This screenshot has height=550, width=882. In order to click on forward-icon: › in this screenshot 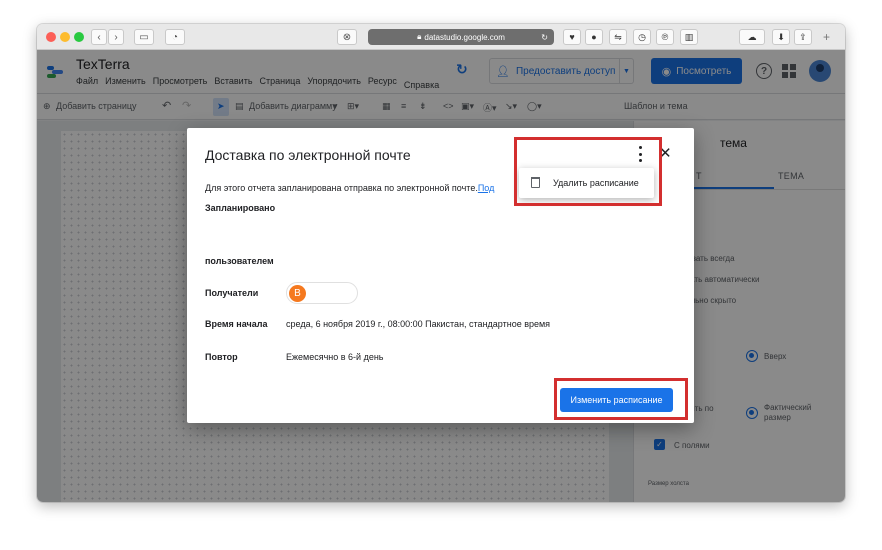, I will do `click(116, 37)`.